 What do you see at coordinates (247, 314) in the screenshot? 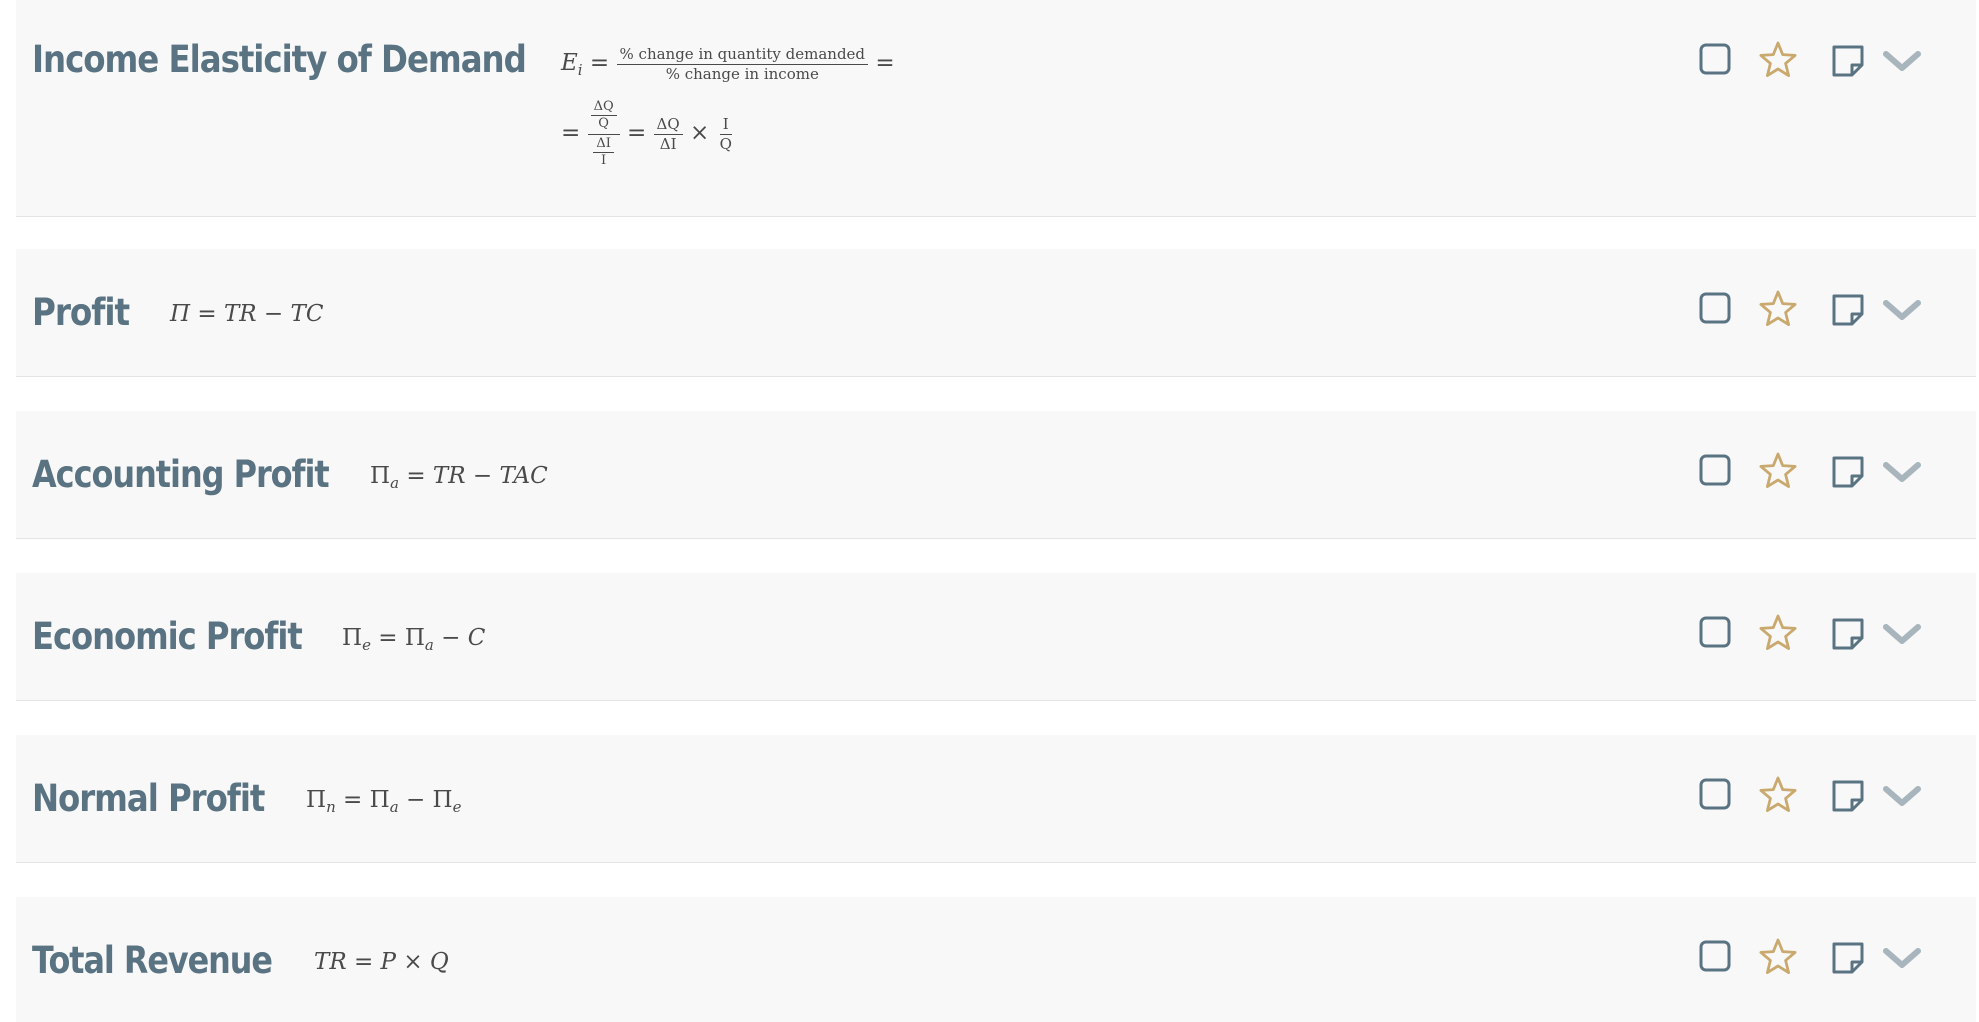
I see `formula: Π = TR − TC` at bounding box center [247, 314].